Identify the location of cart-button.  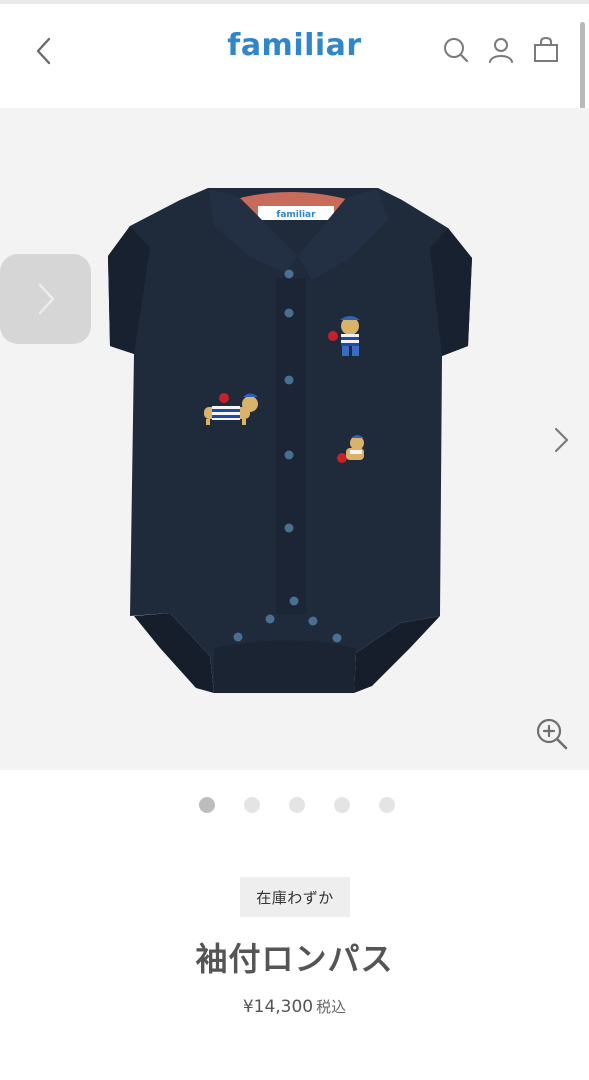
(546, 50).